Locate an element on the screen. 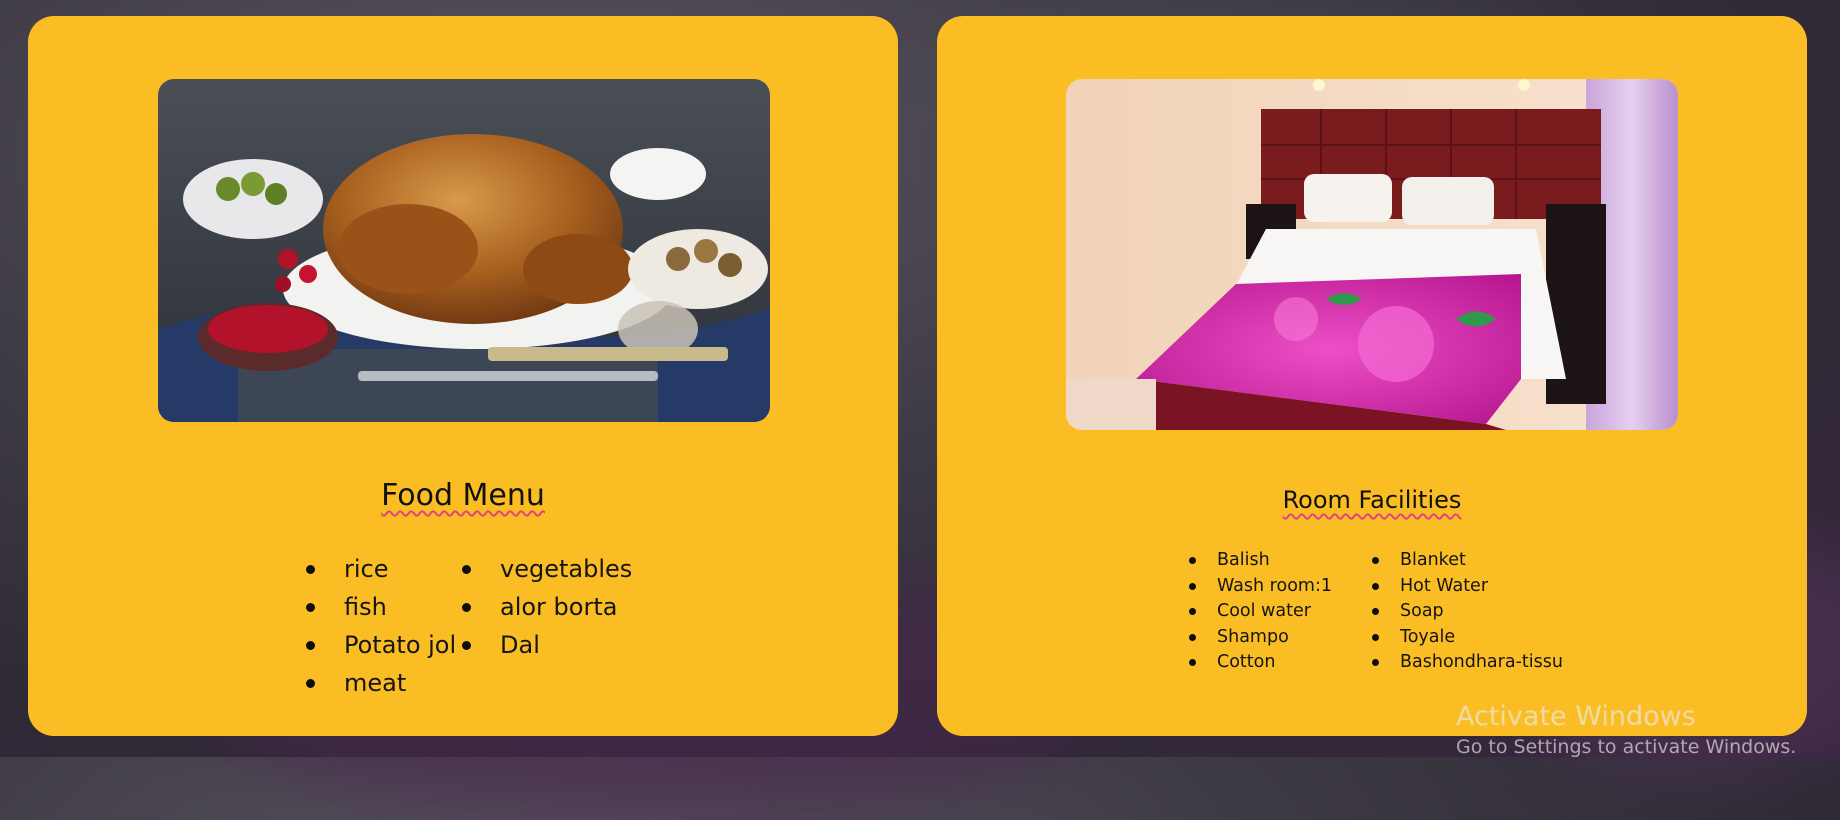 The image size is (1840, 820). room-facilities-title: Room Facilities is located at coordinates (1372, 500).